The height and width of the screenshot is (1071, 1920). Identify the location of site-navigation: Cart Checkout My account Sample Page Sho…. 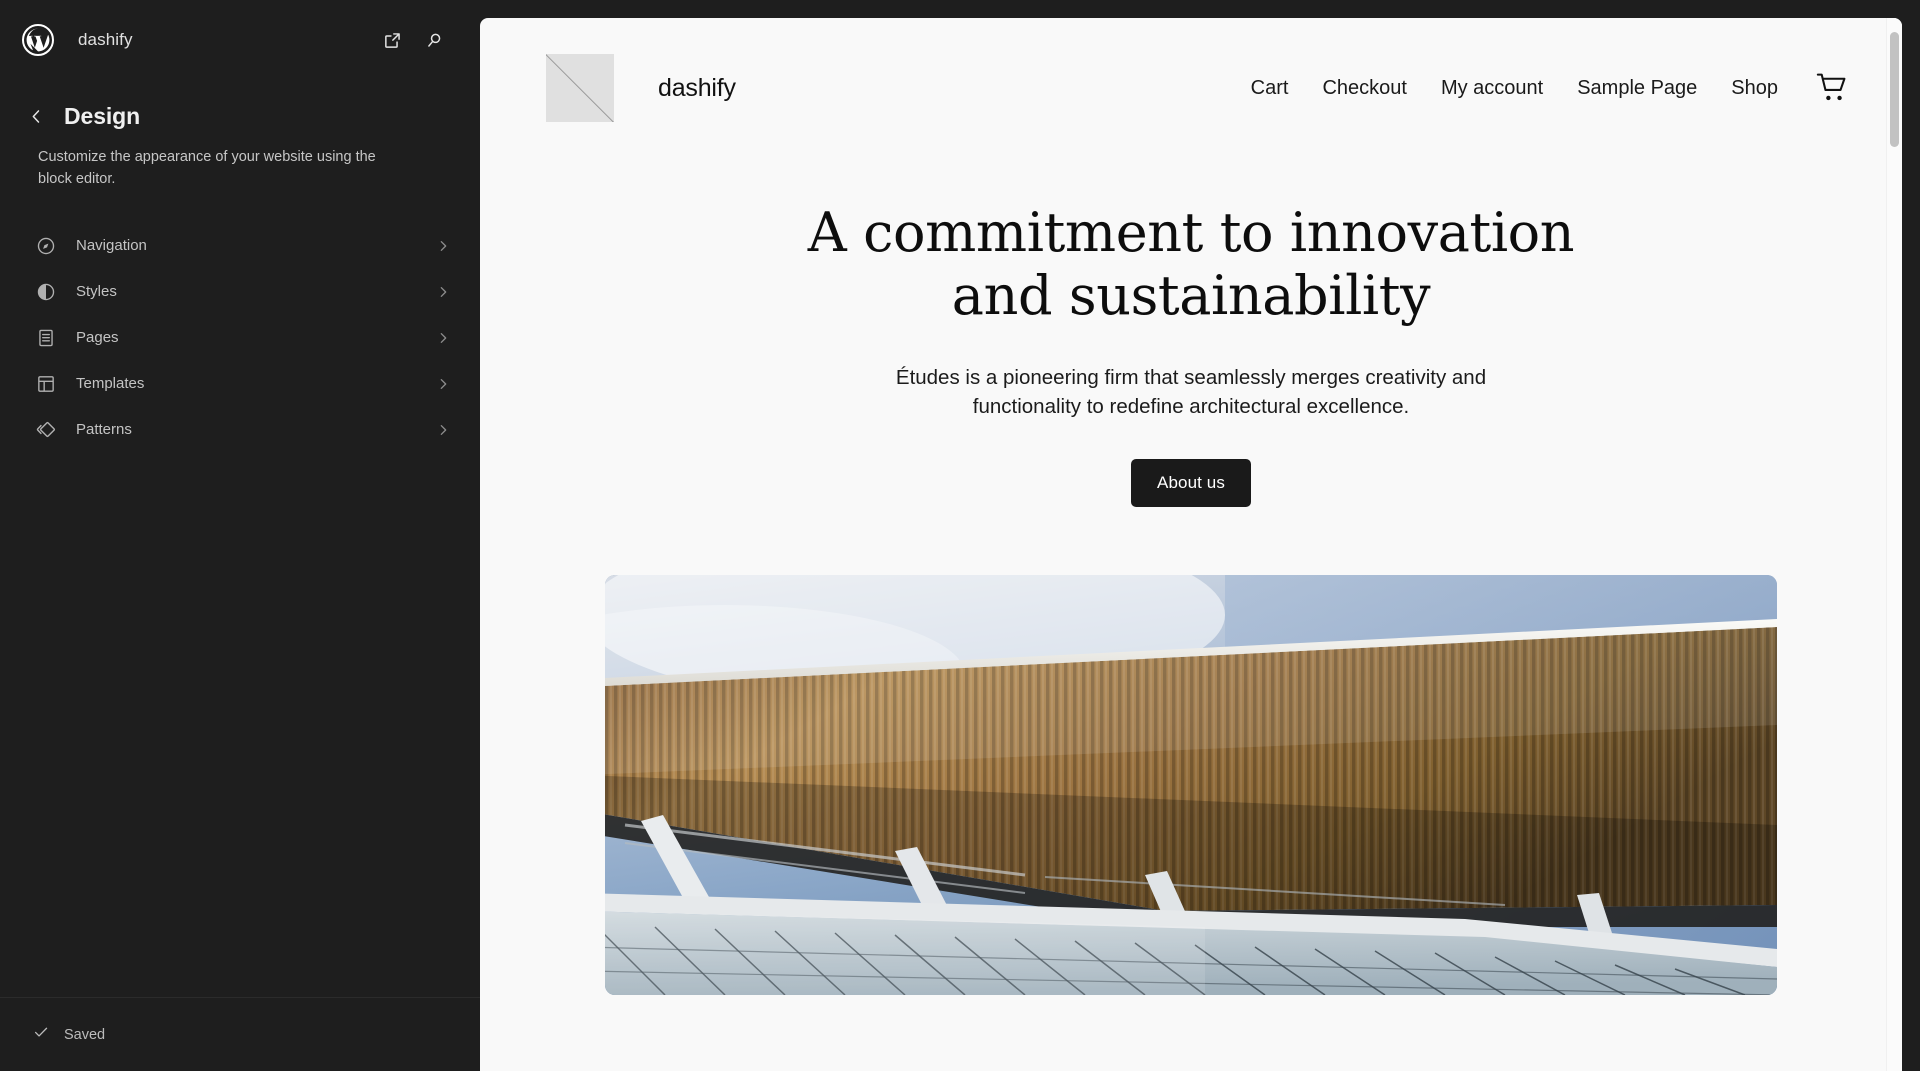
(1514, 88).